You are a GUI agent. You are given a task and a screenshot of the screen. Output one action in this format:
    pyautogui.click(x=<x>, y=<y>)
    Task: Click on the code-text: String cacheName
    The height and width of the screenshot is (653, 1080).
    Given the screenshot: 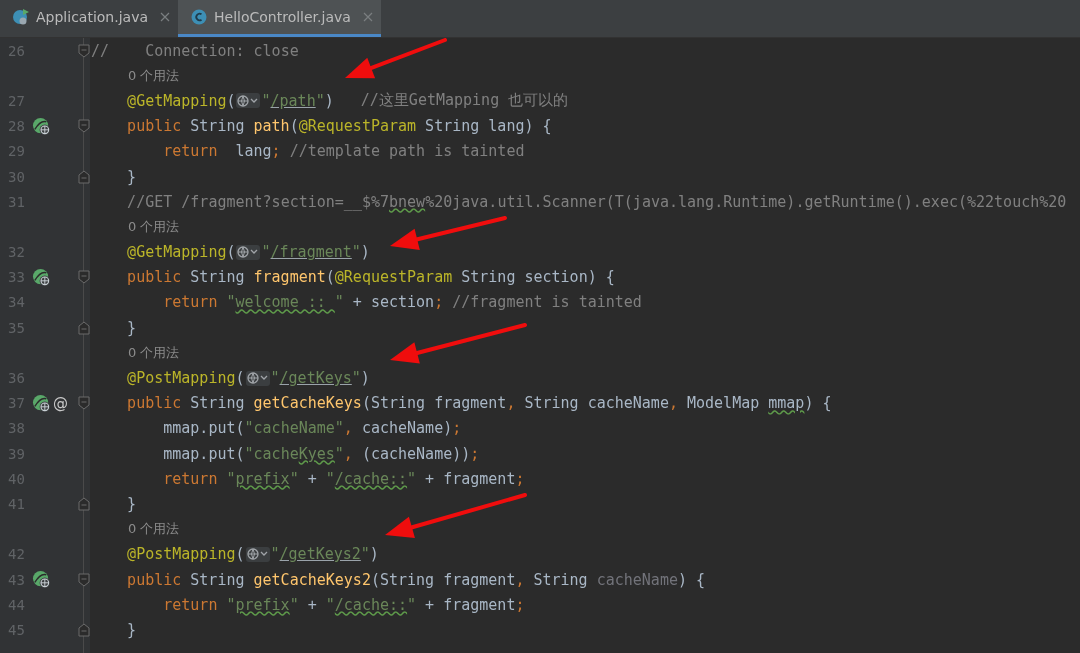 What is the action you would take?
    pyautogui.click(x=596, y=403)
    